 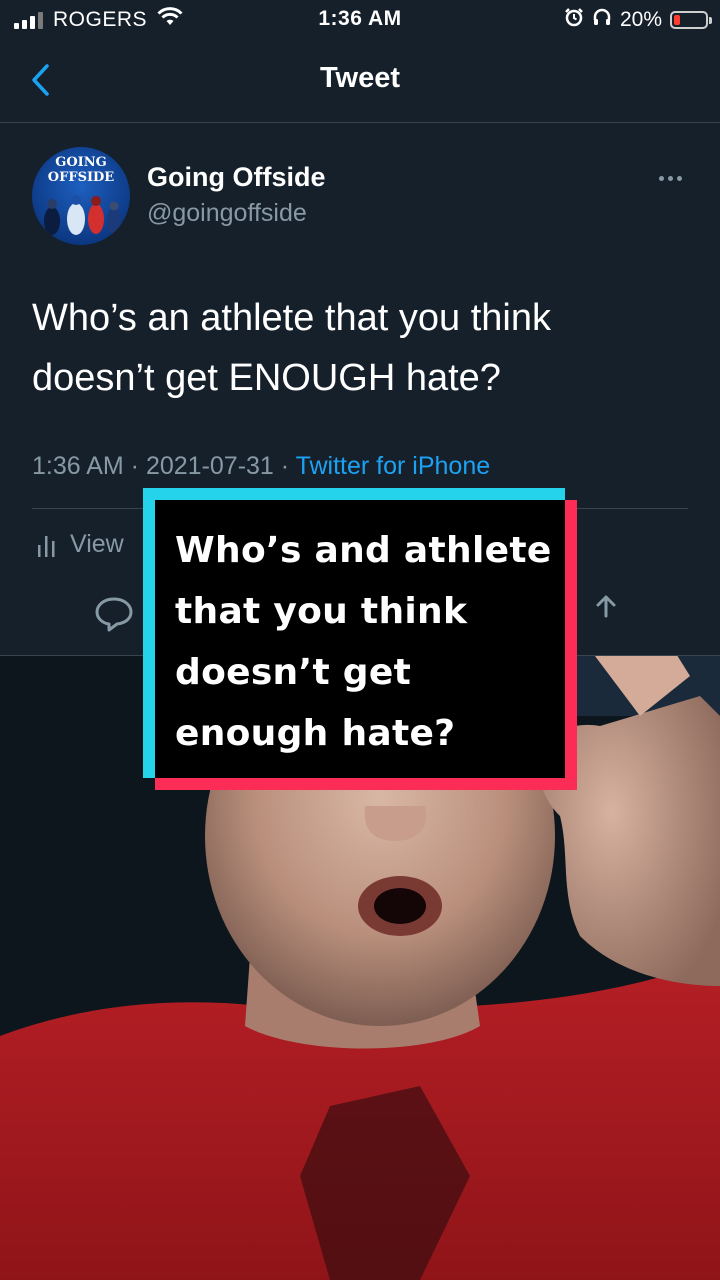 What do you see at coordinates (393, 466) in the screenshot?
I see `tweet-source-link: Twitter for iPhone` at bounding box center [393, 466].